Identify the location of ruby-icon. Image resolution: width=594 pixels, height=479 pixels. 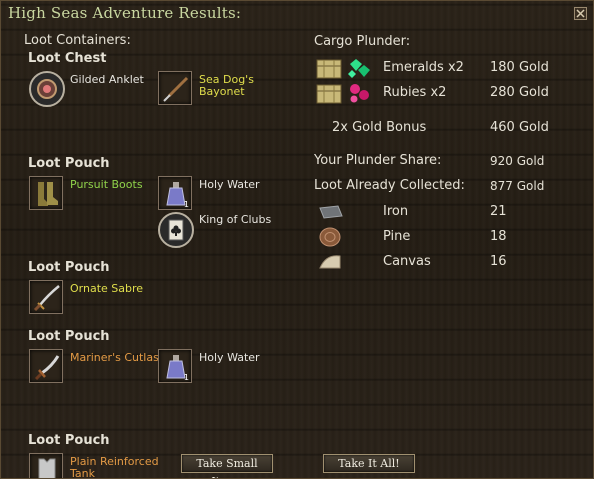
(361, 93).